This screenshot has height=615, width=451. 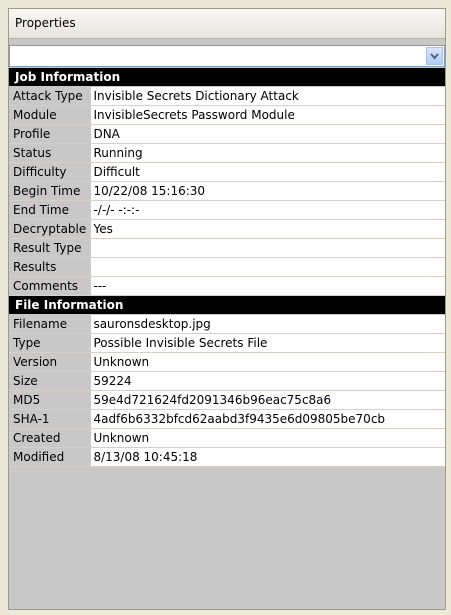 What do you see at coordinates (40, 324) in the screenshot?
I see `property-label: Filename` at bounding box center [40, 324].